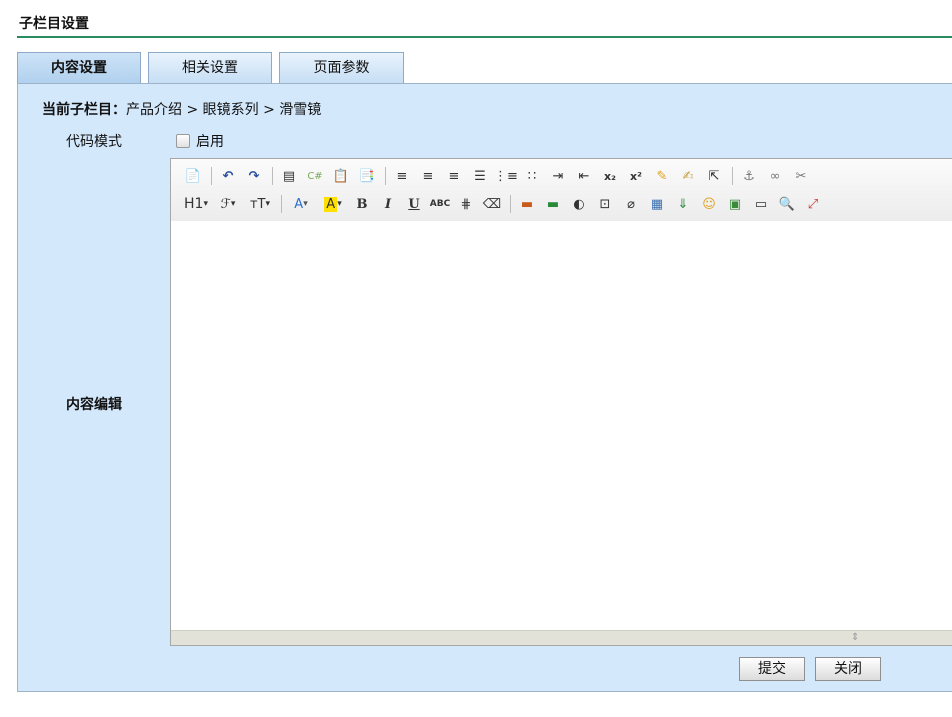  Describe the element at coordinates (631, 204) in the screenshot. I see `attachment-icon: ⌀` at that location.